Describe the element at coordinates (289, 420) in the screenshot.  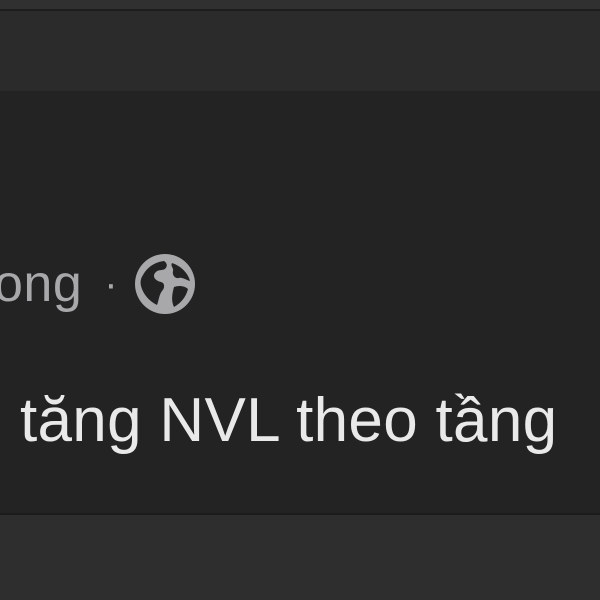
I see `post-text: tăng NVL theo tầng` at that location.